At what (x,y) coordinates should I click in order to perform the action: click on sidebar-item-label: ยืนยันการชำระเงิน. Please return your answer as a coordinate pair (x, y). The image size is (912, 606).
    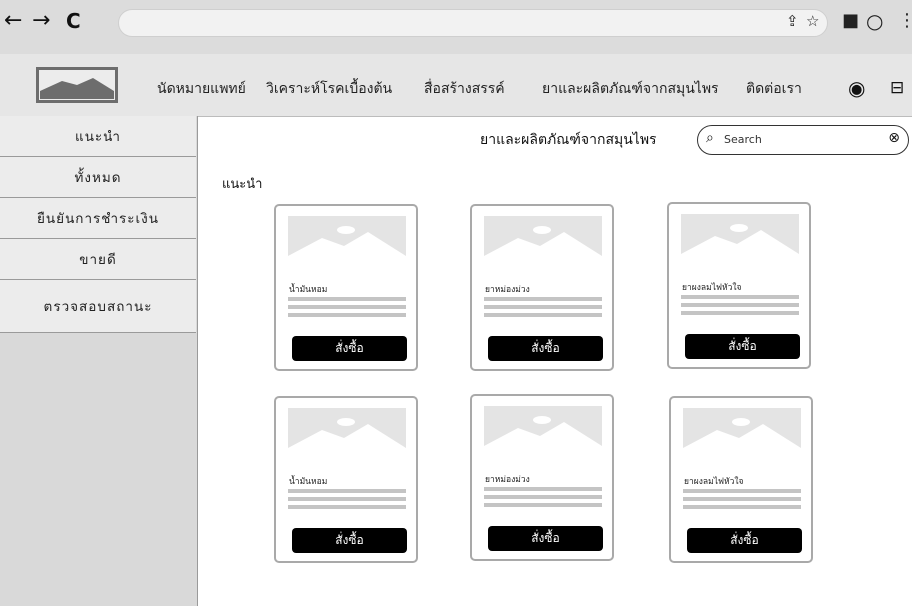
    Looking at the image, I should click on (98, 219).